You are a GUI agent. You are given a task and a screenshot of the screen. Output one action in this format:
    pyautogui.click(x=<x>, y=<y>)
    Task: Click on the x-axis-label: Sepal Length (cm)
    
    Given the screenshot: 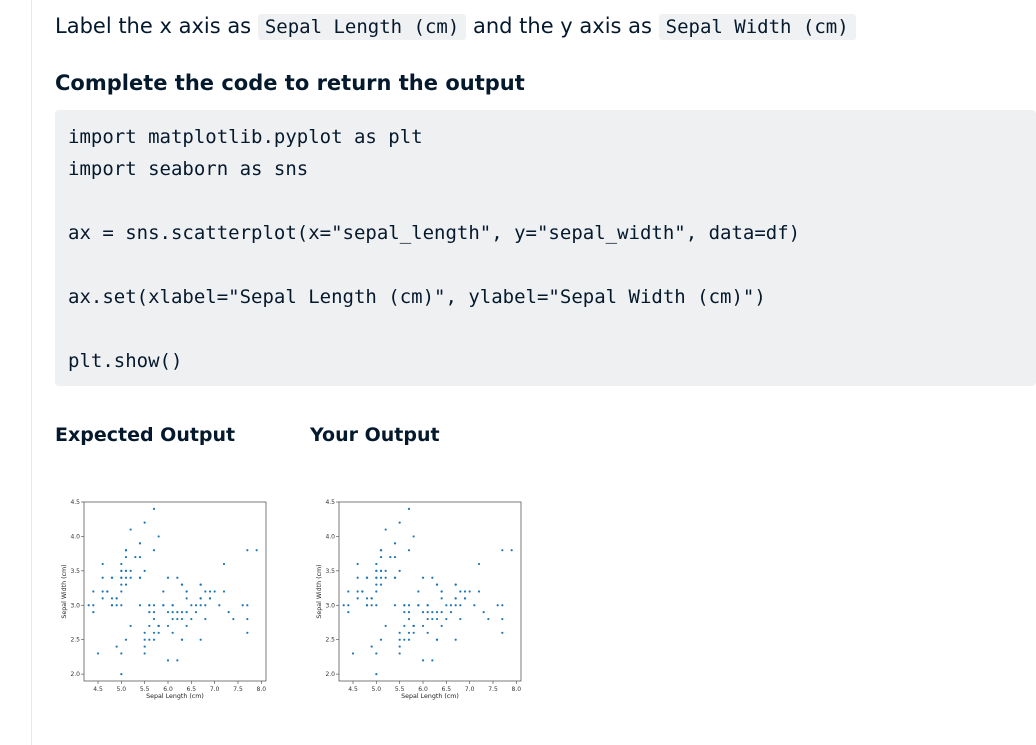 What is the action you would take?
    pyautogui.click(x=175, y=696)
    